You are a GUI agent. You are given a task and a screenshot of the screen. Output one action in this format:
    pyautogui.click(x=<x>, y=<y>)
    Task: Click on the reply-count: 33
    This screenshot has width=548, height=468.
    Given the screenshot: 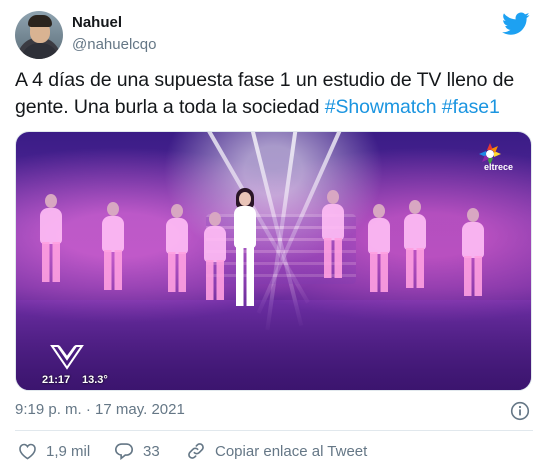 What is the action you would take?
    pyautogui.click(x=151, y=451)
    